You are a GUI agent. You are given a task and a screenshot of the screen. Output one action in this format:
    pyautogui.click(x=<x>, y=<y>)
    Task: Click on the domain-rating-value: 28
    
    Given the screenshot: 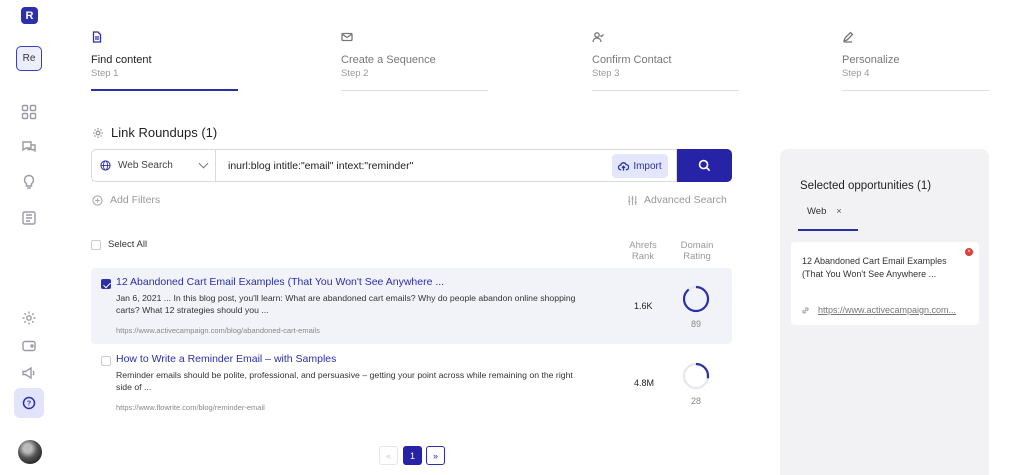 What is the action you would take?
    pyautogui.click(x=695, y=401)
    